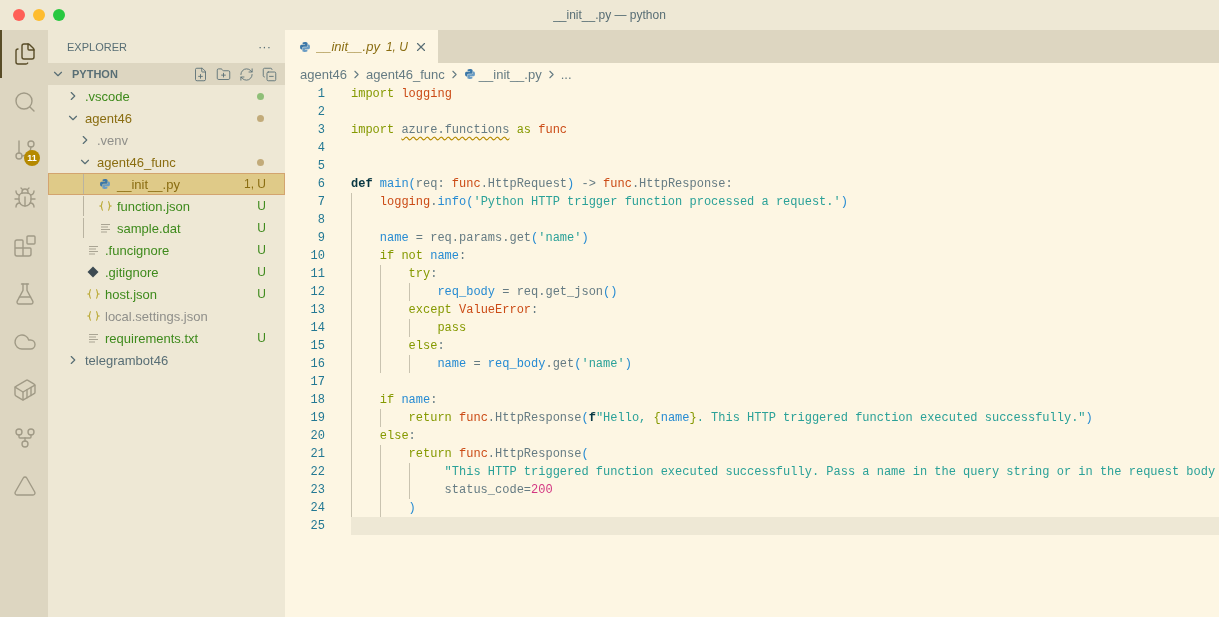 This screenshot has height=617, width=1219. I want to click on count-badge: 11, so click(32, 158).